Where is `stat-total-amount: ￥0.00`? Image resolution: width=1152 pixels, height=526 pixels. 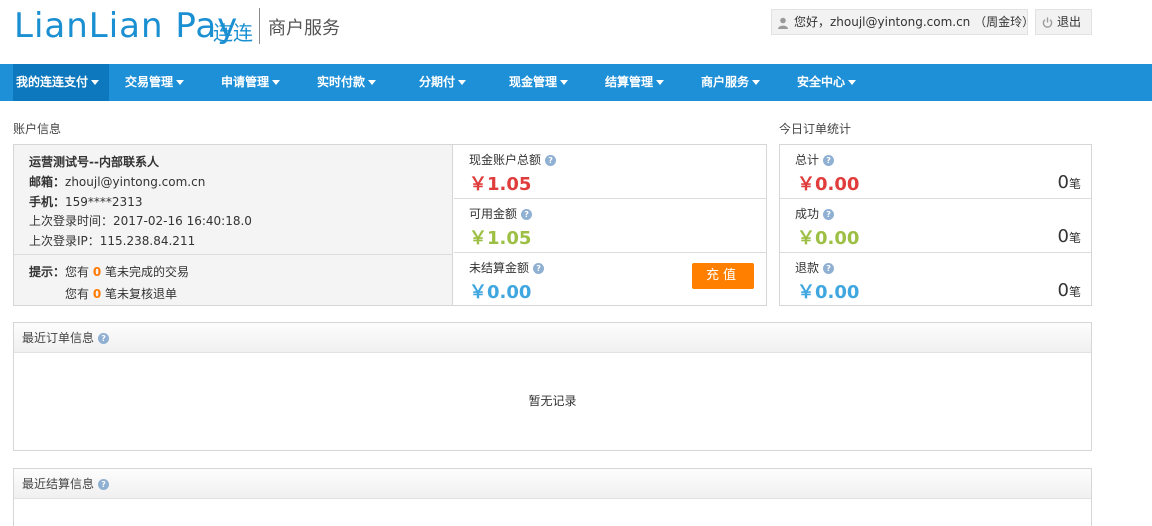 stat-total-amount: ￥0.00 is located at coordinates (828, 184).